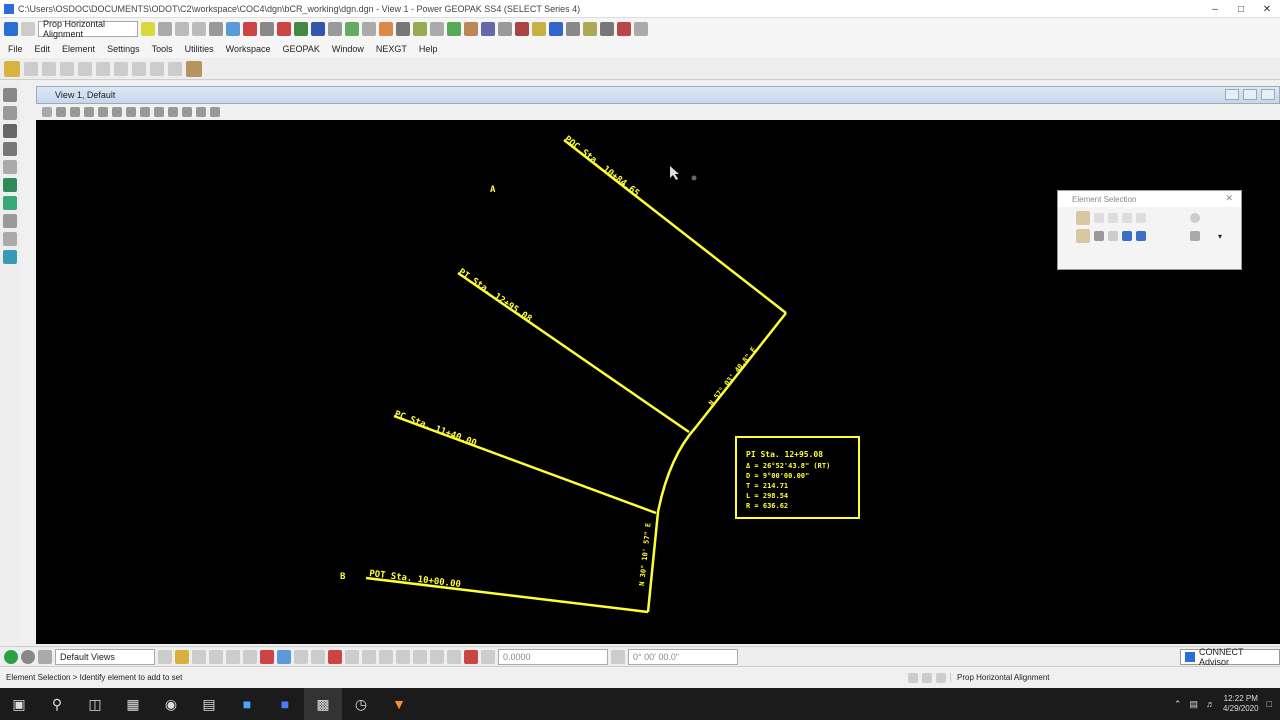 The image size is (1280, 720). Describe the element at coordinates (67, 68) in the screenshot. I see `pencil-icon` at that location.